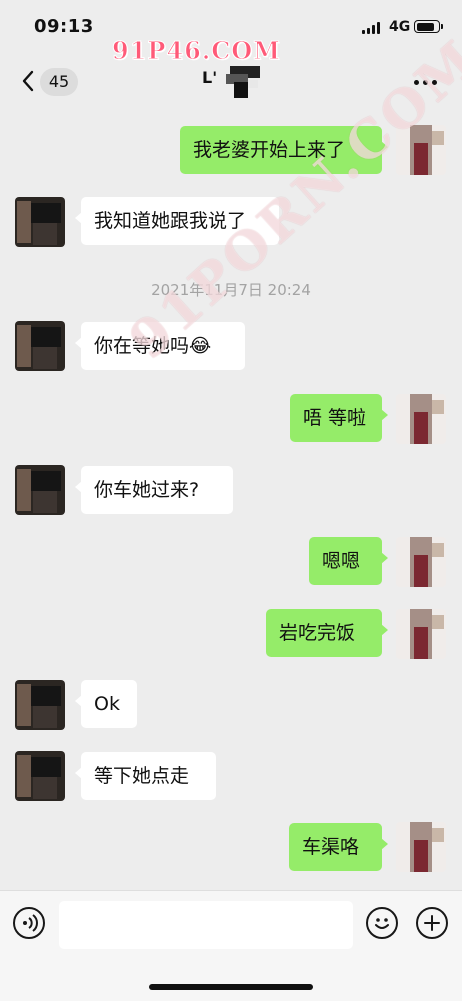  Describe the element at coordinates (231, 290) in the screenshot. I see `message-timestamp: 2021年11月7日 20:24` at that location.